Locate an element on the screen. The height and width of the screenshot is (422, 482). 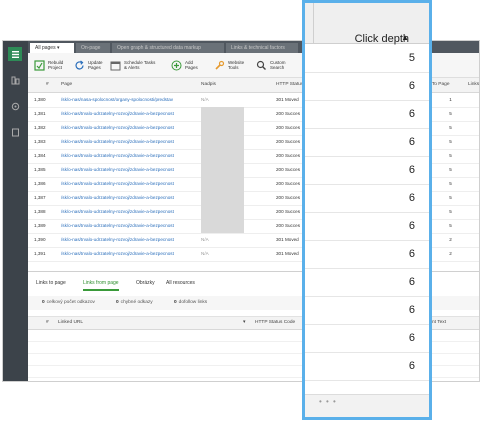
website-tools-button: Website Tools is located at coordinates (229, 65).